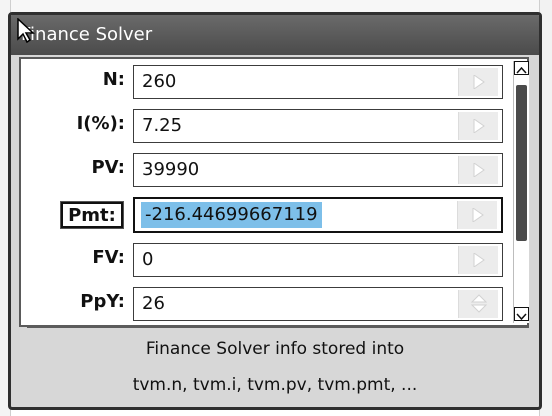 This screenshot has height=416, width=552. Describe the element at coordinates (231, 215) in the screenshot. I see `field-value-pmt: -216.44699667119` at that location.